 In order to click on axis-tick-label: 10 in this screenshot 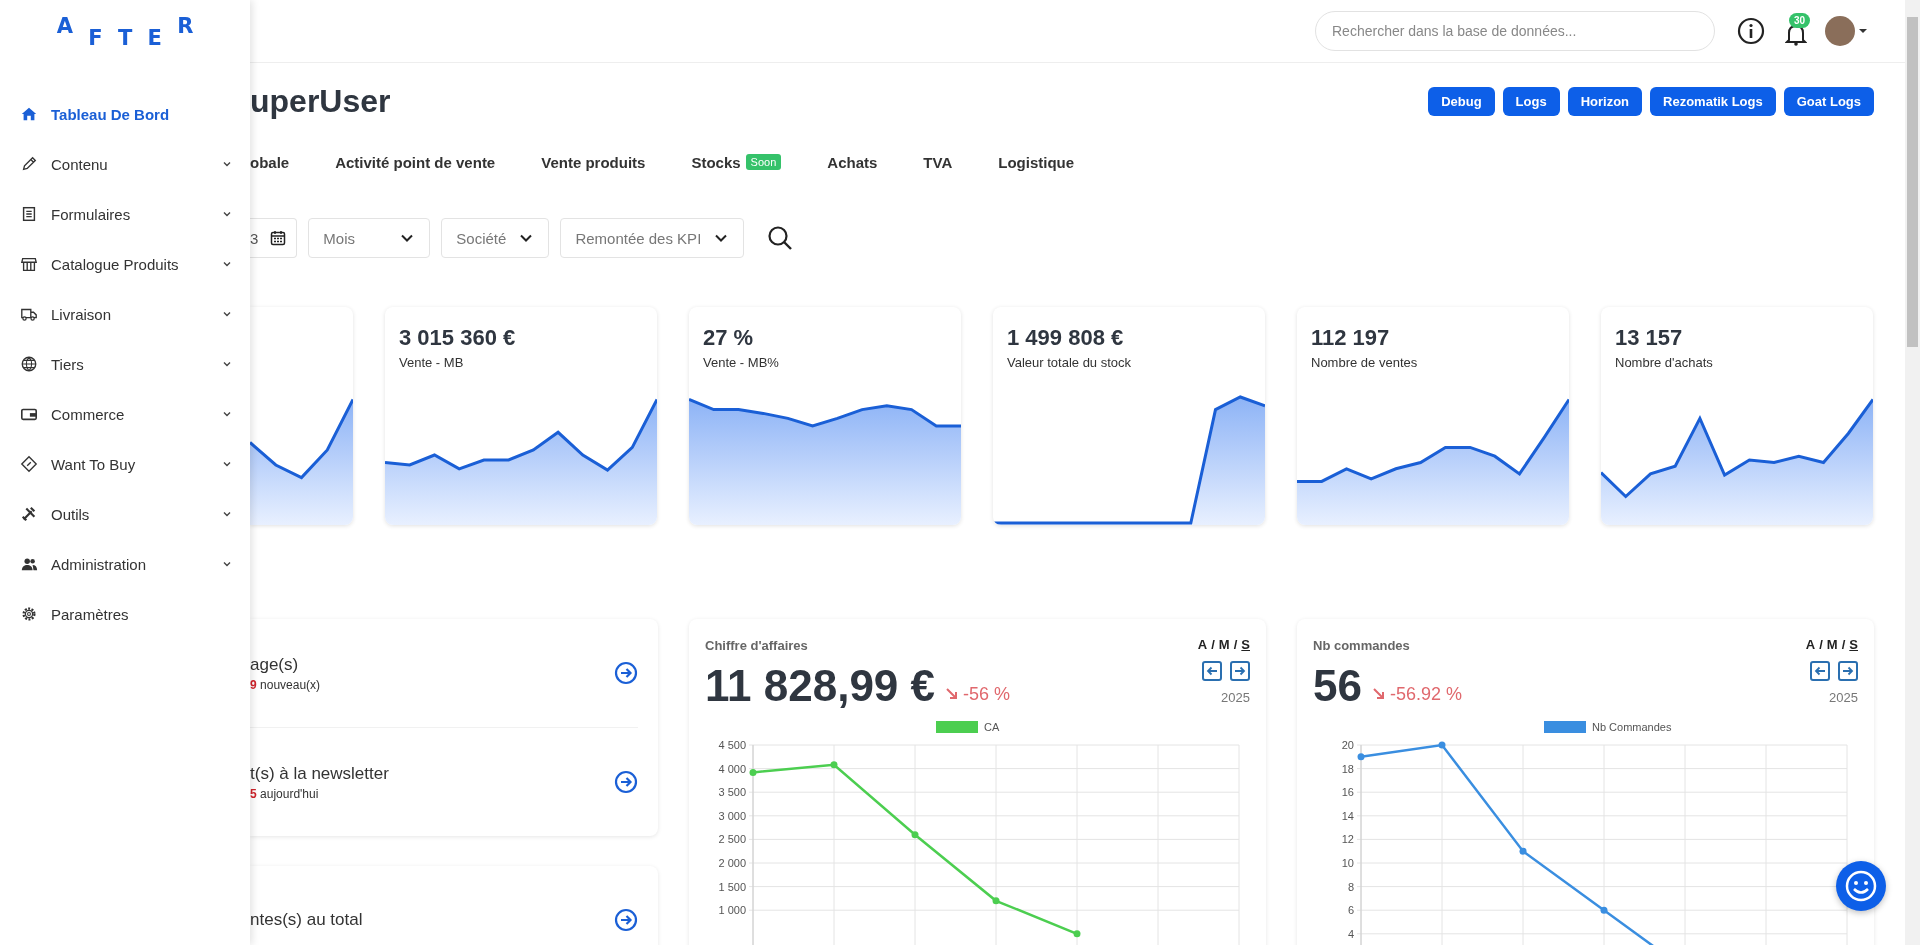, I will do `click(1347, 863)`.